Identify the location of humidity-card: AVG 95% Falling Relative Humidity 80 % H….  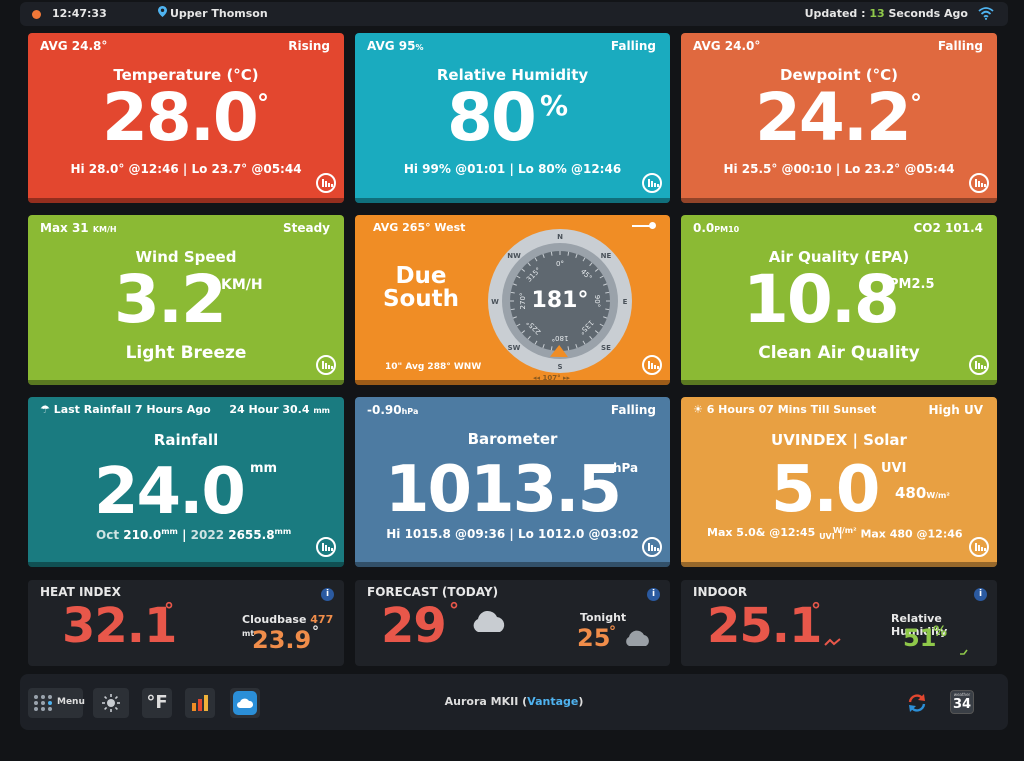
(512, 118).